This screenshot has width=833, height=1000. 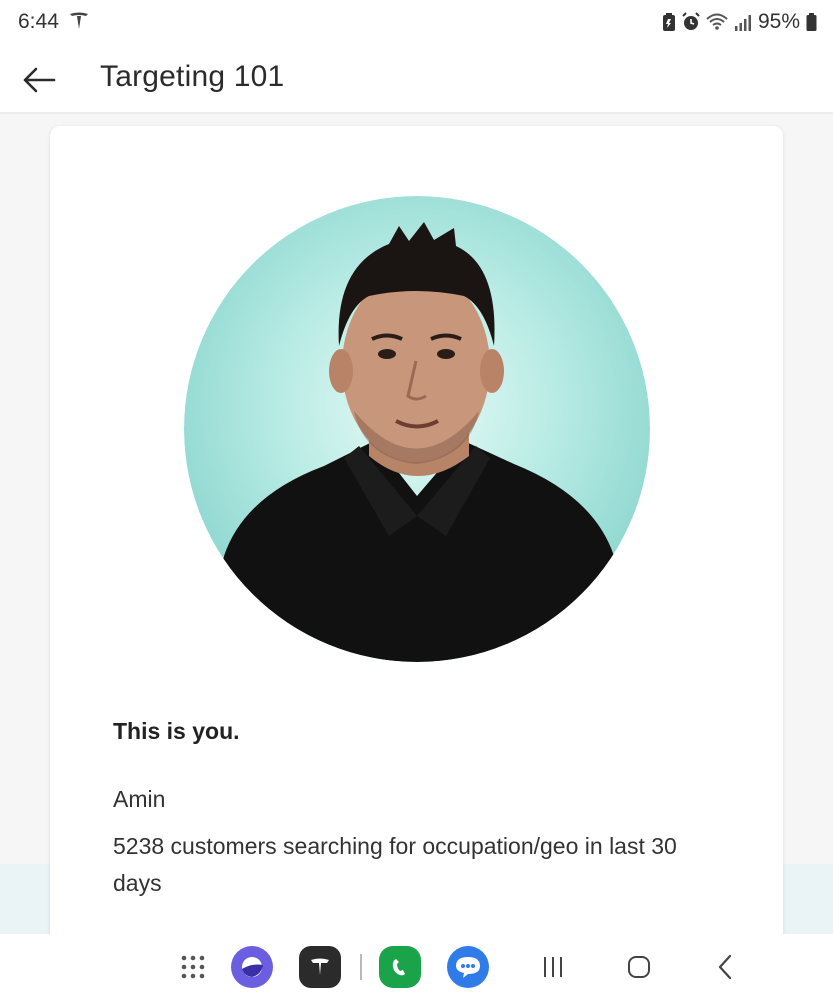 I want to click on tesla-app-icon, so click(x=320, y=967).